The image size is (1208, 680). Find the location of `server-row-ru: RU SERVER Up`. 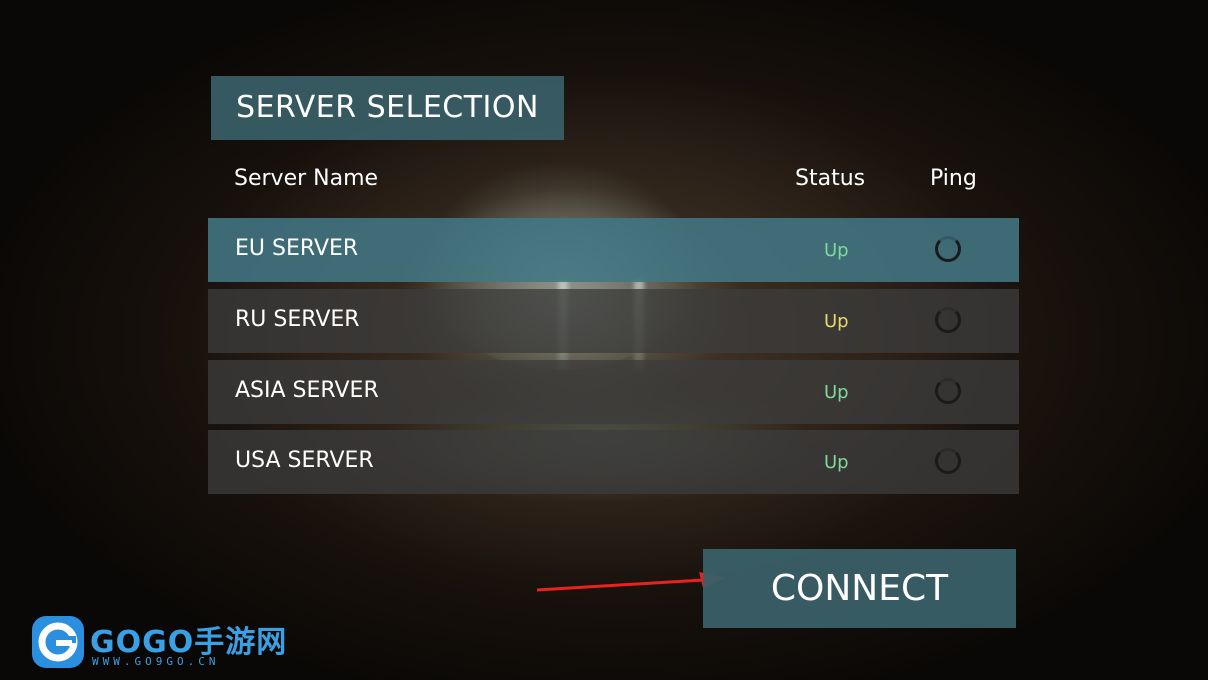

server-row-ru: RU SERVER Up is located at coordinates (613, 321).